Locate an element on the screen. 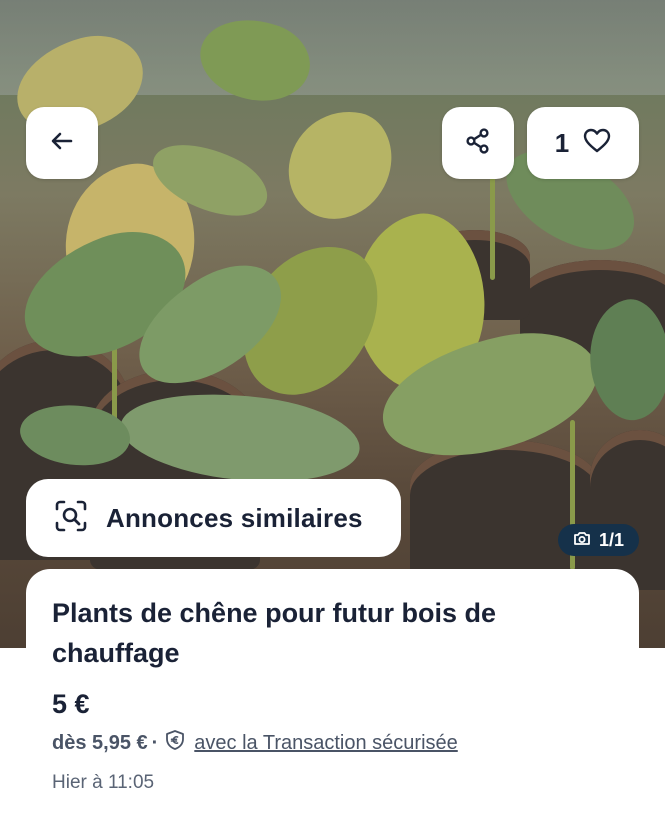 This screenshot has height=829, width=665. similar-listings-button: Annonces similaires is located at coordinates (213, 518).